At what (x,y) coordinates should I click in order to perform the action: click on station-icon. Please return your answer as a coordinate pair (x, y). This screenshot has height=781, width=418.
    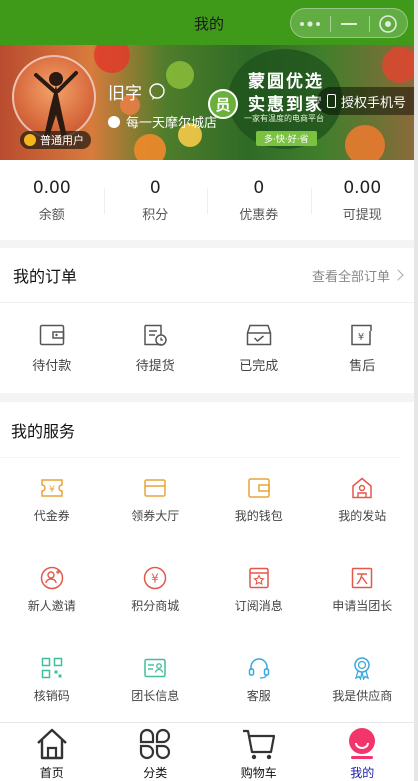
    Looking at the image, I should click on (362, 488).